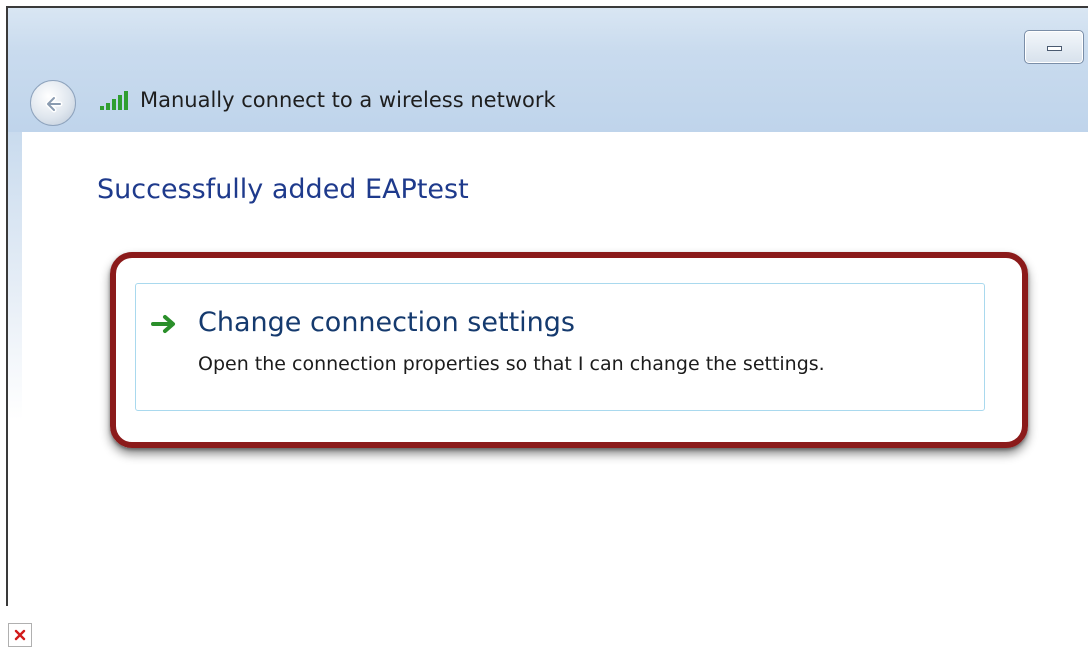 This screenshot has height=655, width=1088. I want to click on command-link-title: Change connection settings, so click(386, 322).